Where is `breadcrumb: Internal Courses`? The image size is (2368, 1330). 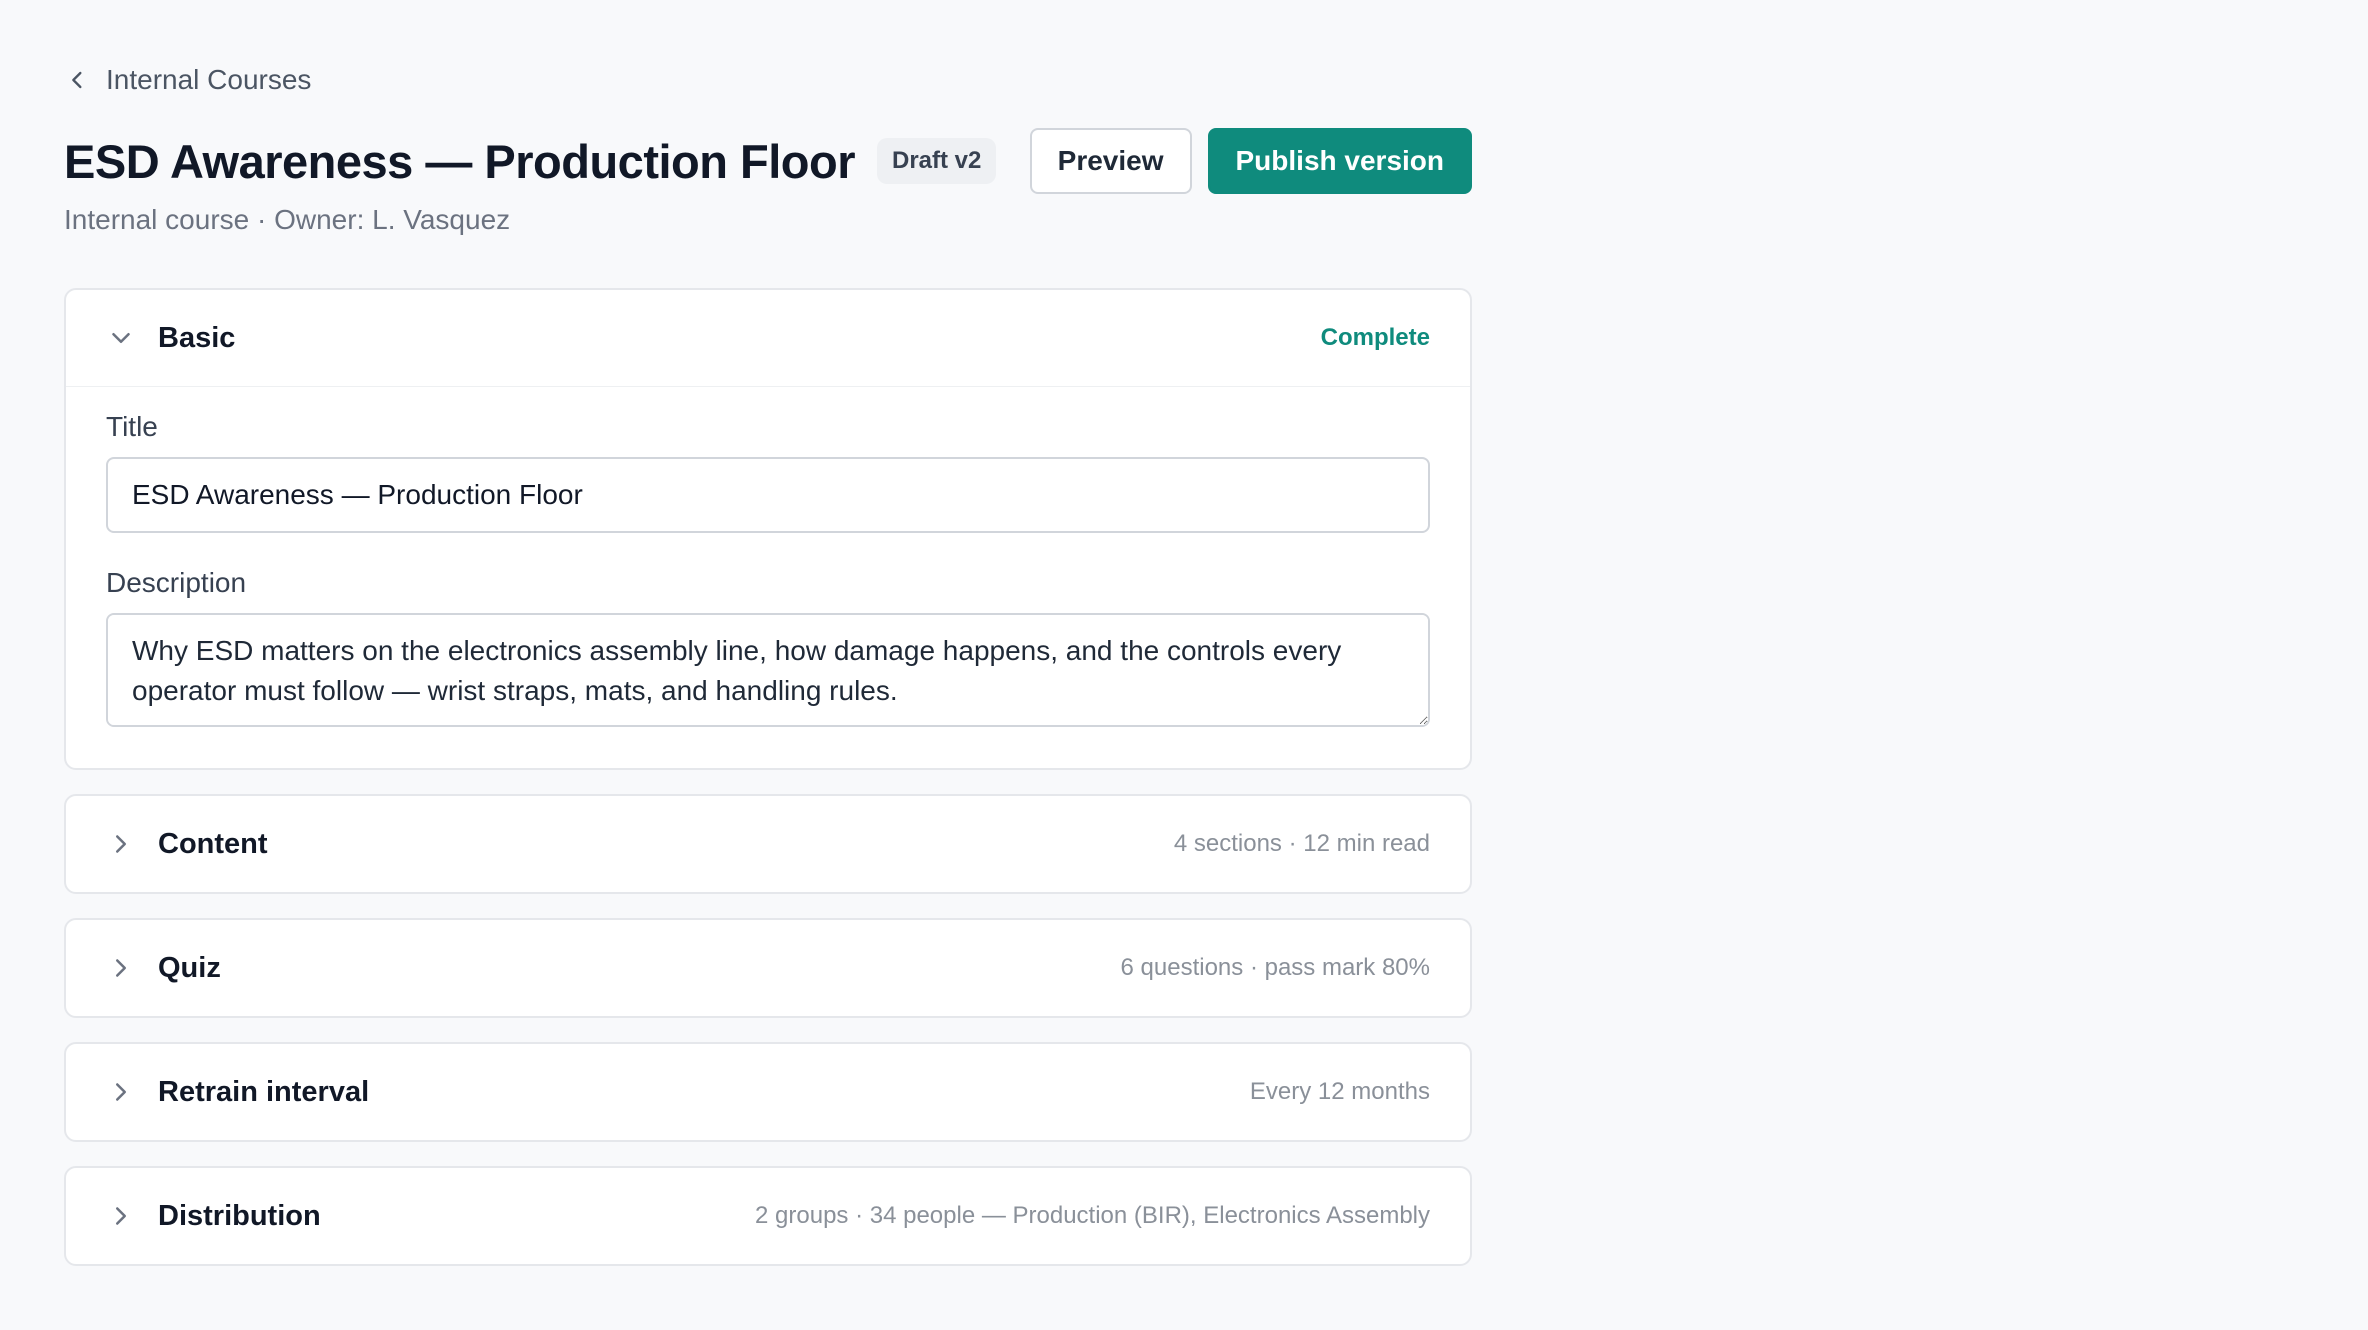
breadcrumb: Internal Courses is located at coordinates (187, 80).